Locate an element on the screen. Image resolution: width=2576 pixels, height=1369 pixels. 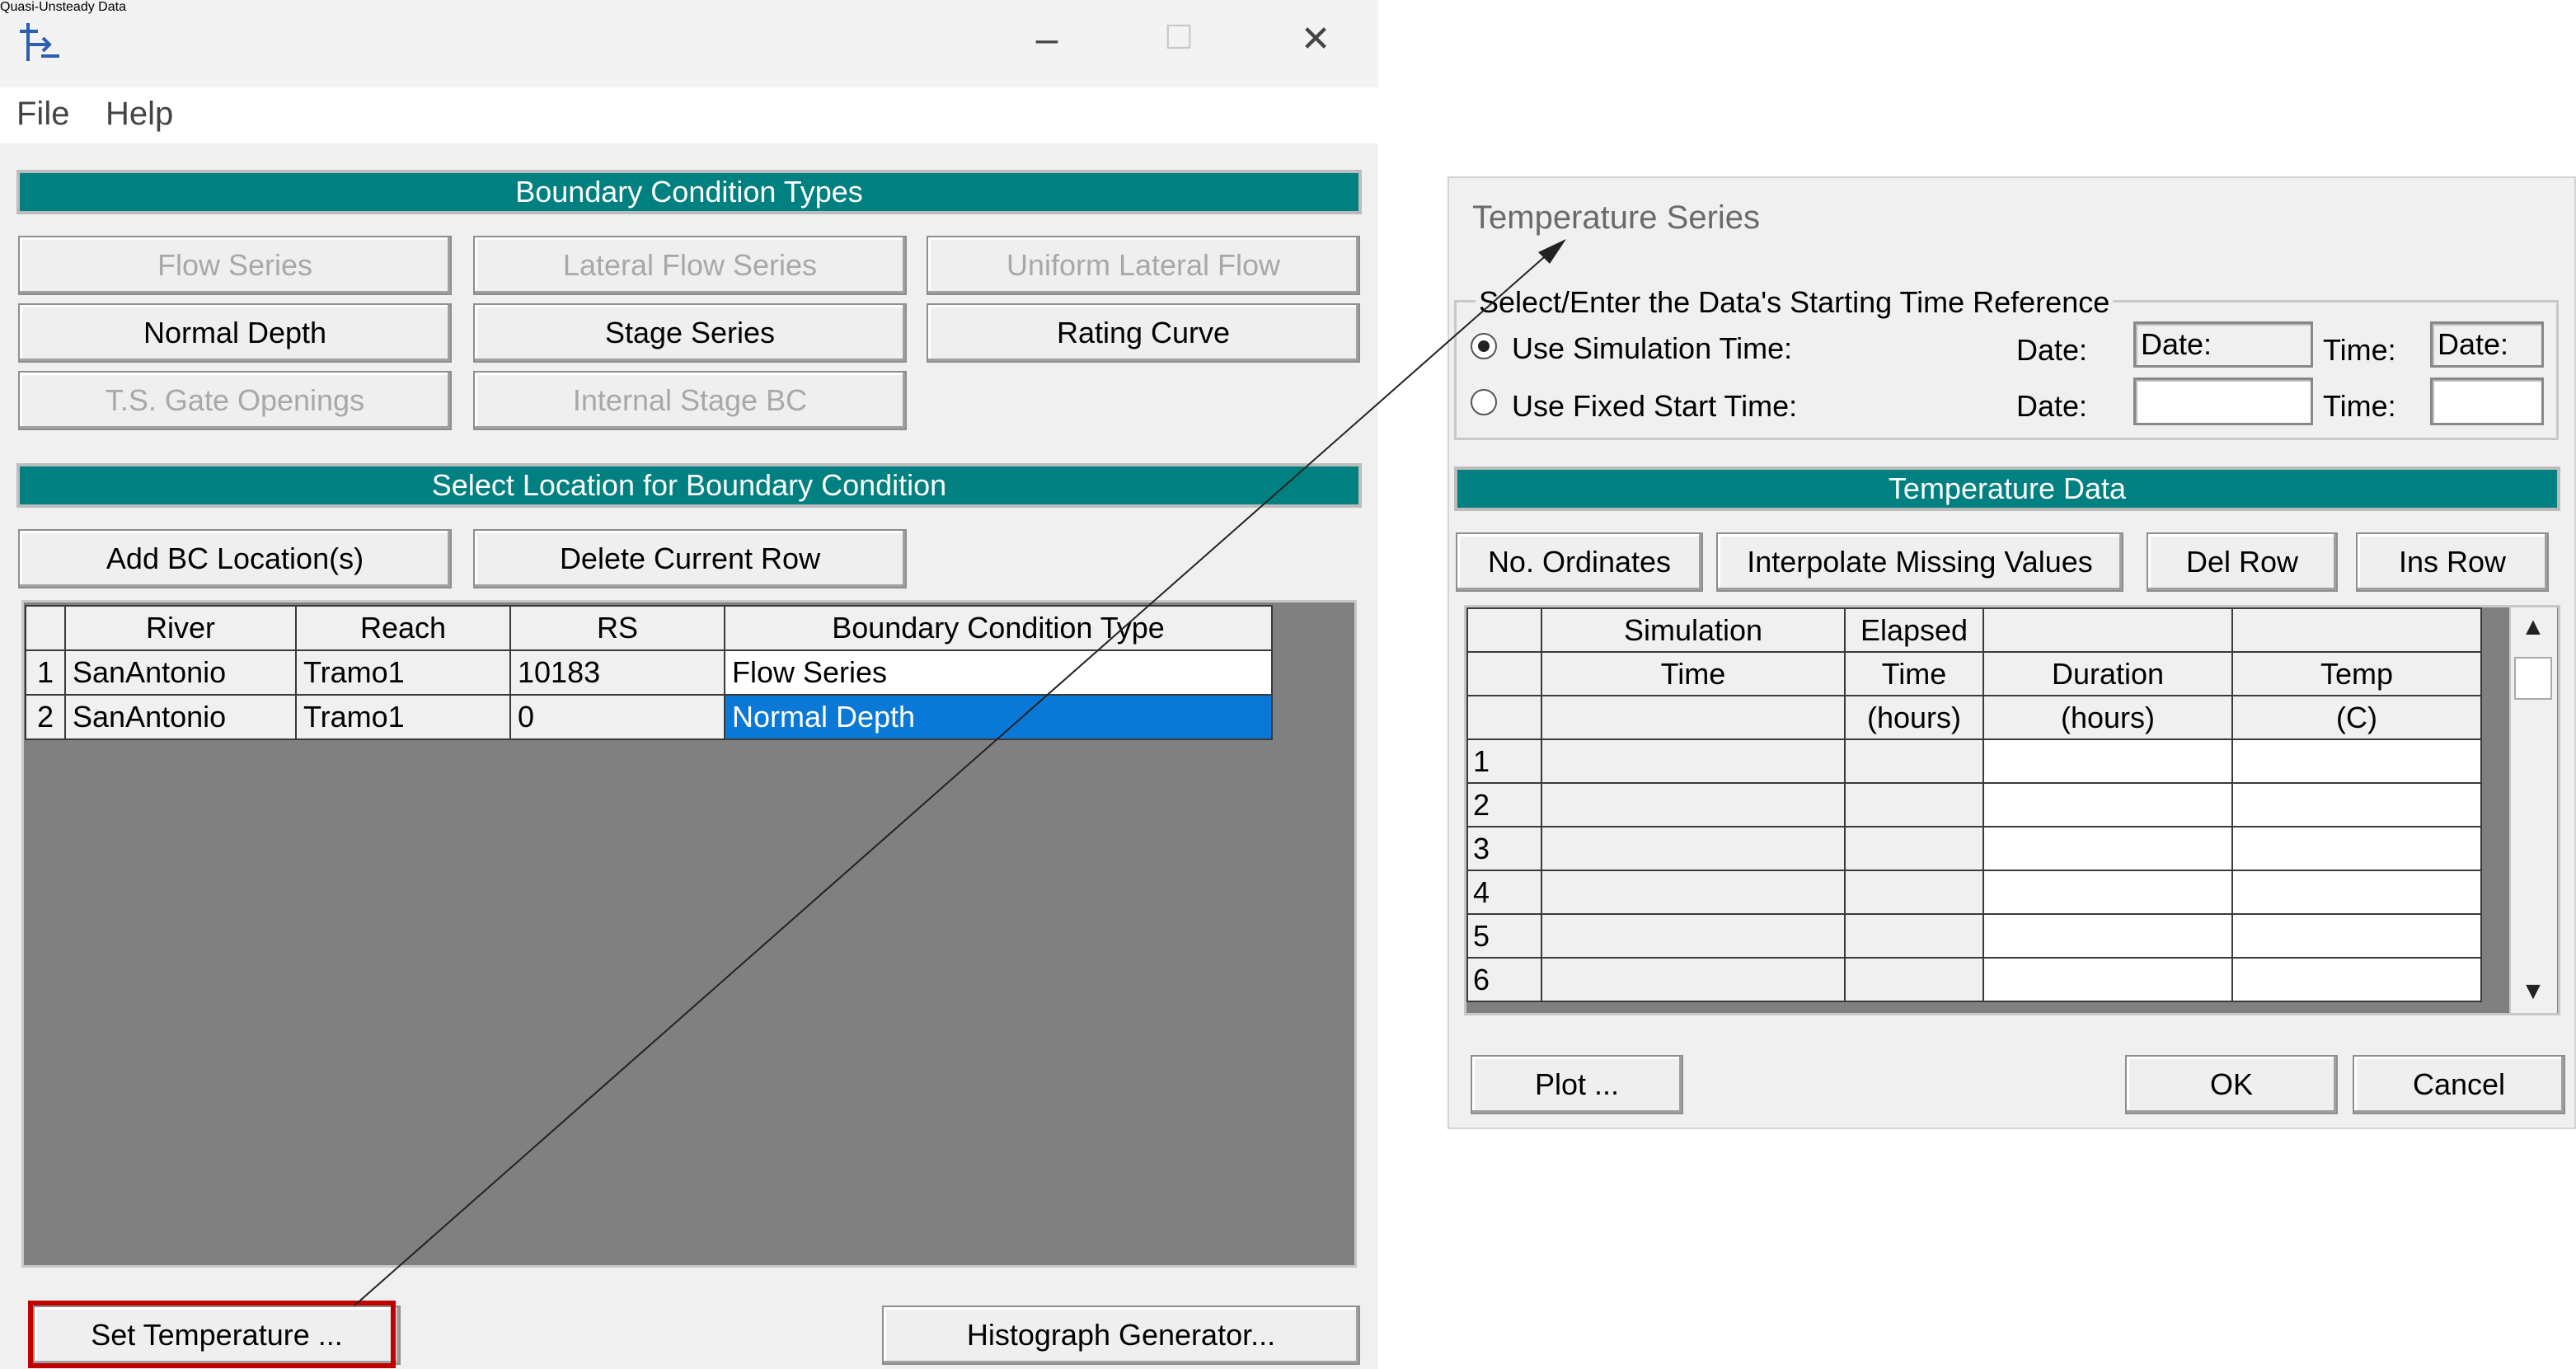
column-simulation-top: Simulation is located at coordinates (1694, 630).